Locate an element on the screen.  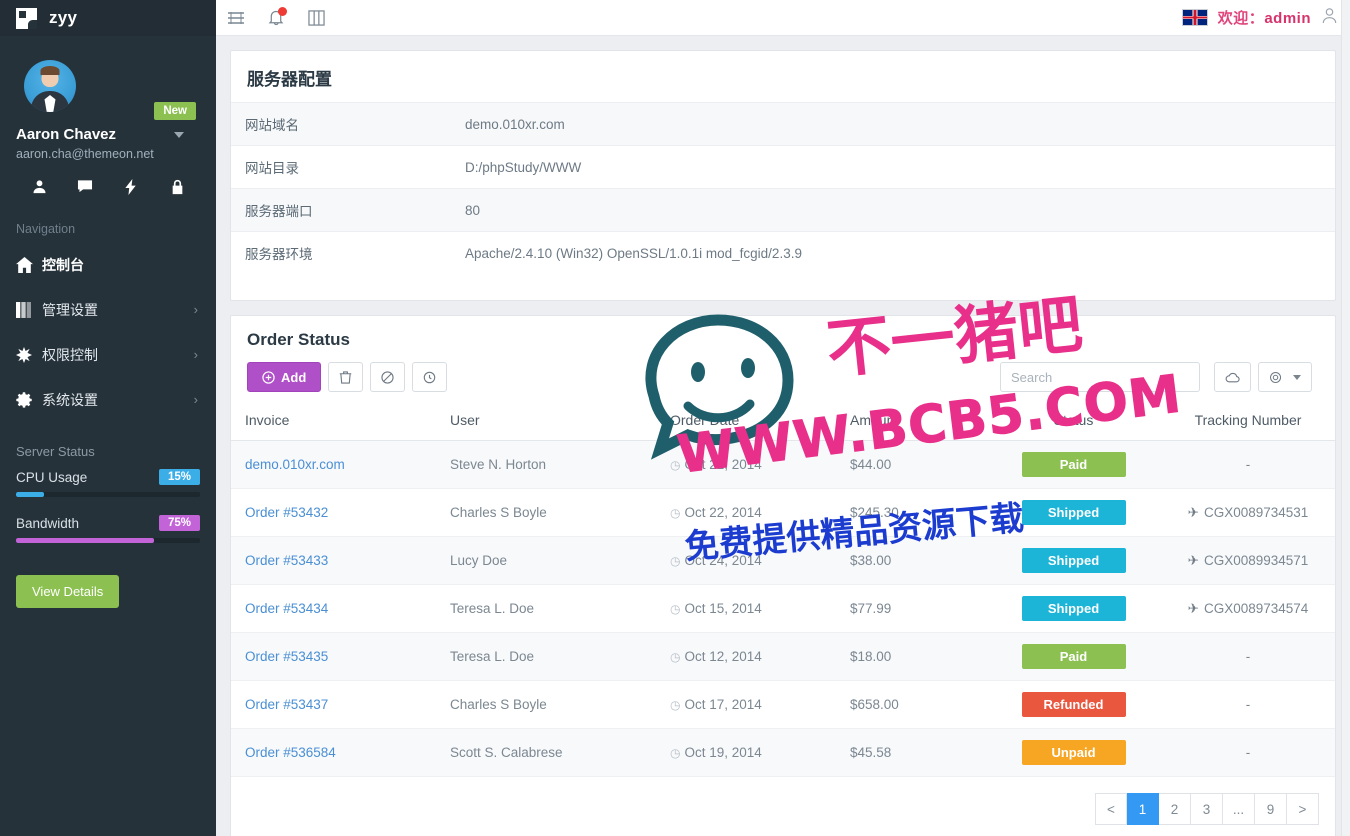
cell-invoice: Order #536584 is located at coordinates (333, 752).